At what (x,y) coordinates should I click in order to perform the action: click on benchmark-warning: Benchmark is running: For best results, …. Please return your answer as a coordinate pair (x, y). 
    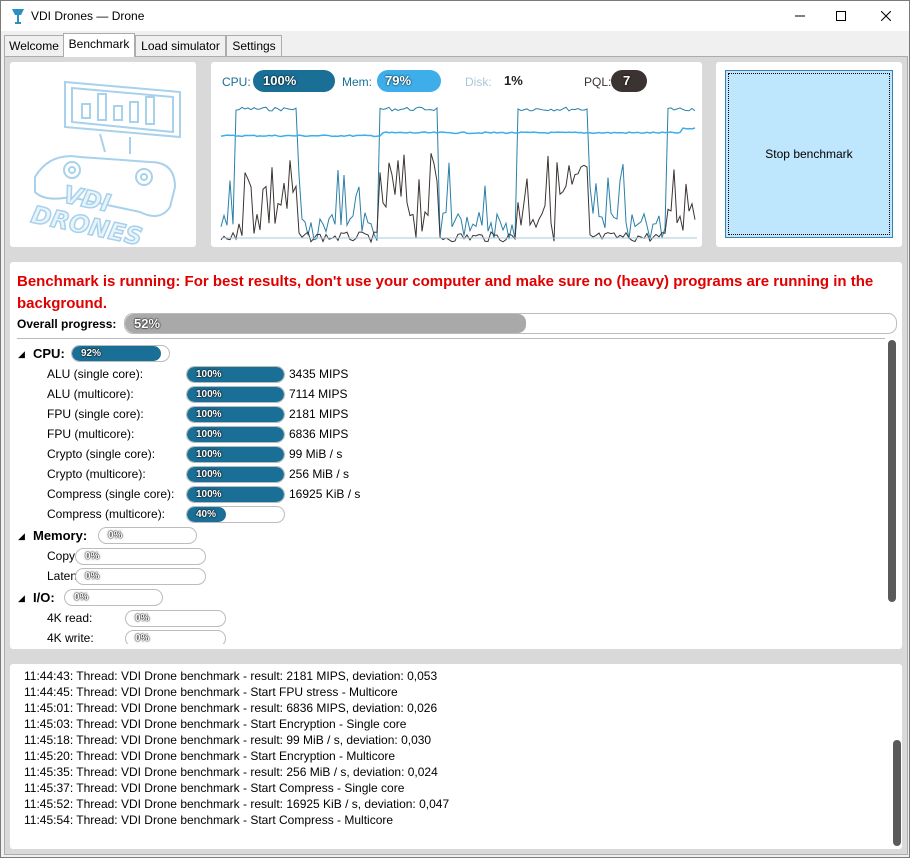
    Looking at the image, I should click on (445, 292).